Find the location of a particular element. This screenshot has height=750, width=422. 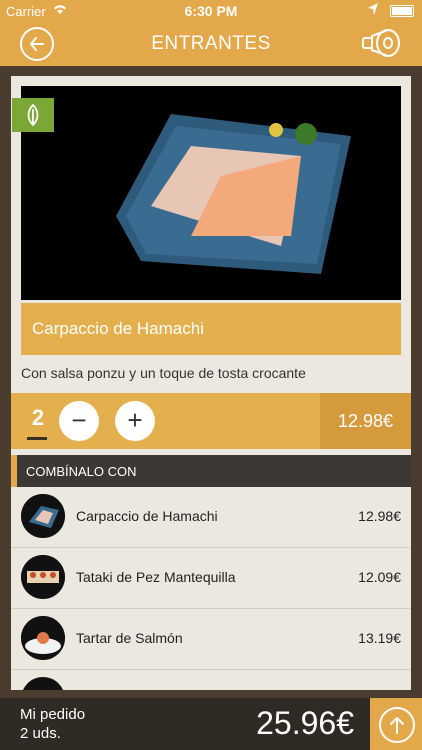

order-units: 2 uds. is located at coordinates (40, 733).